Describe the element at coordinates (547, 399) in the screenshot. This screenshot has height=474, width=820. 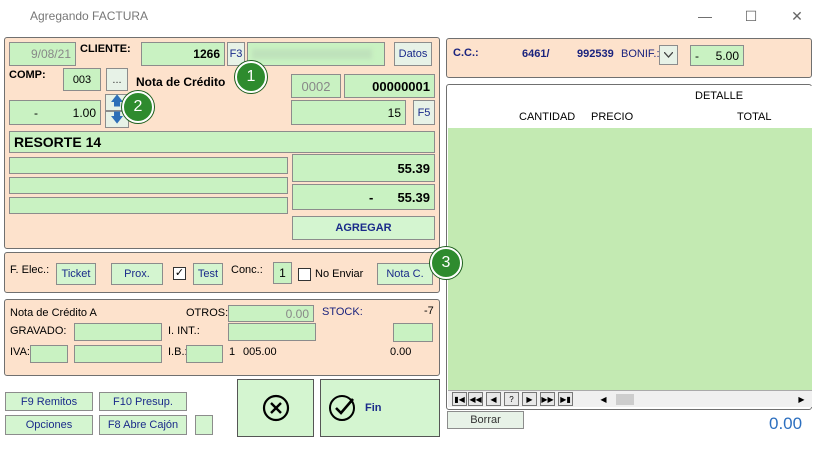
I see `nav-next-page-button: ▶▶` at that location.